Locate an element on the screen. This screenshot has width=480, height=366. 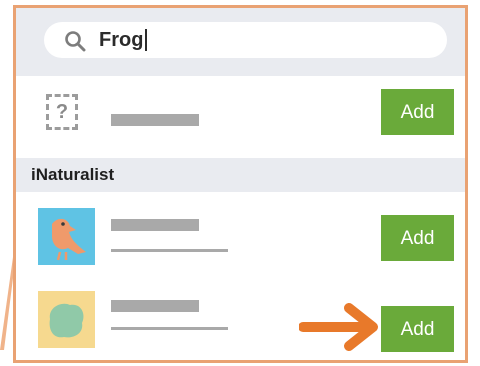
search-input is located at coordinates (264, 40).